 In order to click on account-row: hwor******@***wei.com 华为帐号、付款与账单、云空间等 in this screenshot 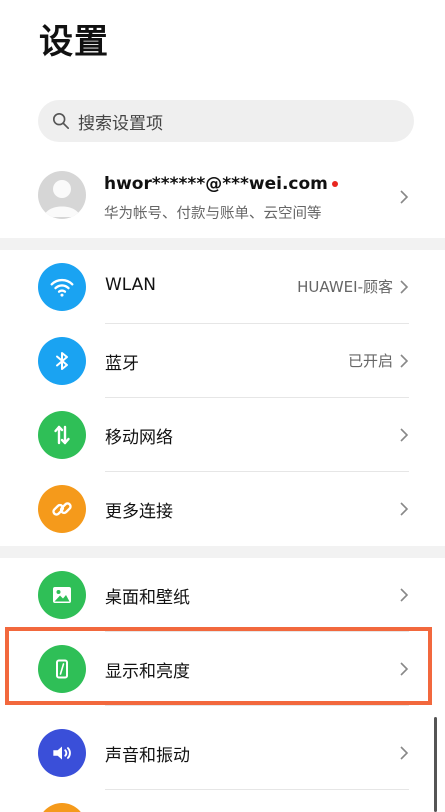, I will do `click(222, 198)`.